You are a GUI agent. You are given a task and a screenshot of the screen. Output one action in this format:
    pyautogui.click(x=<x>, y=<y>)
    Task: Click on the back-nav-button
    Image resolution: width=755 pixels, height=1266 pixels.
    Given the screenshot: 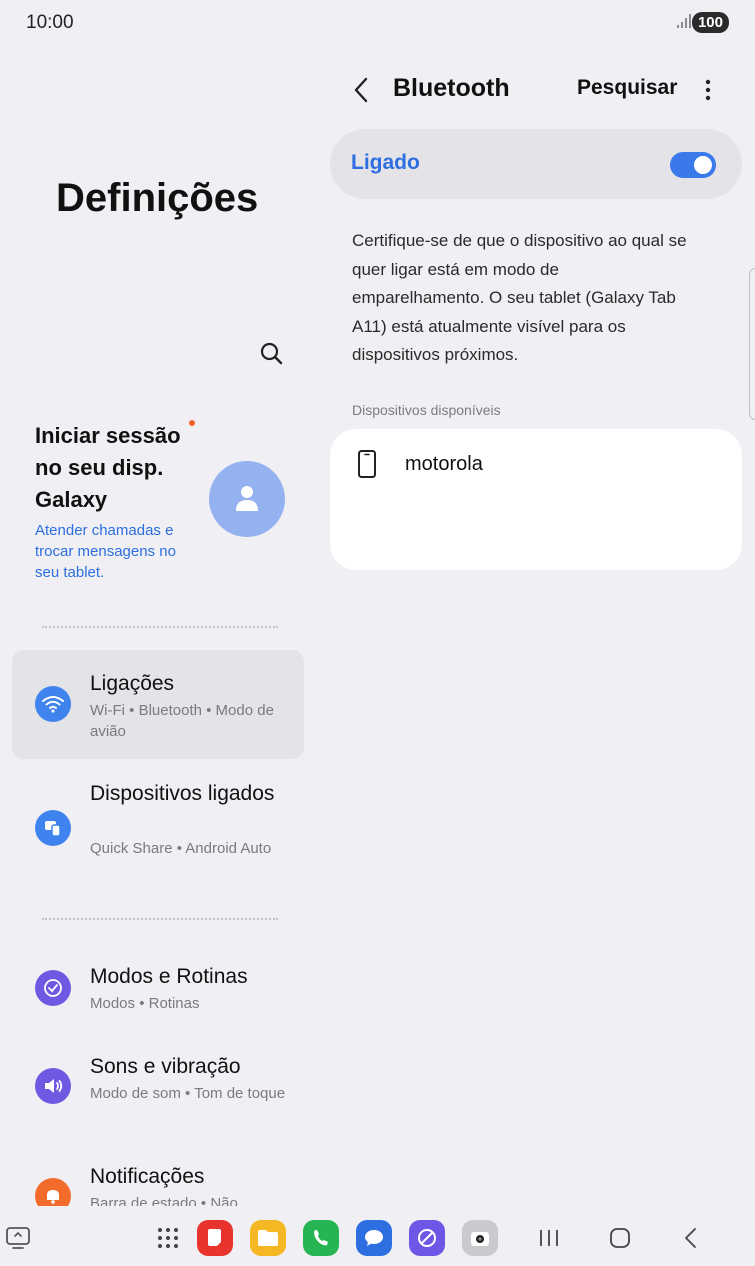 What is the action you would take?
    pyautogui.click(x=691, y=1238)
    